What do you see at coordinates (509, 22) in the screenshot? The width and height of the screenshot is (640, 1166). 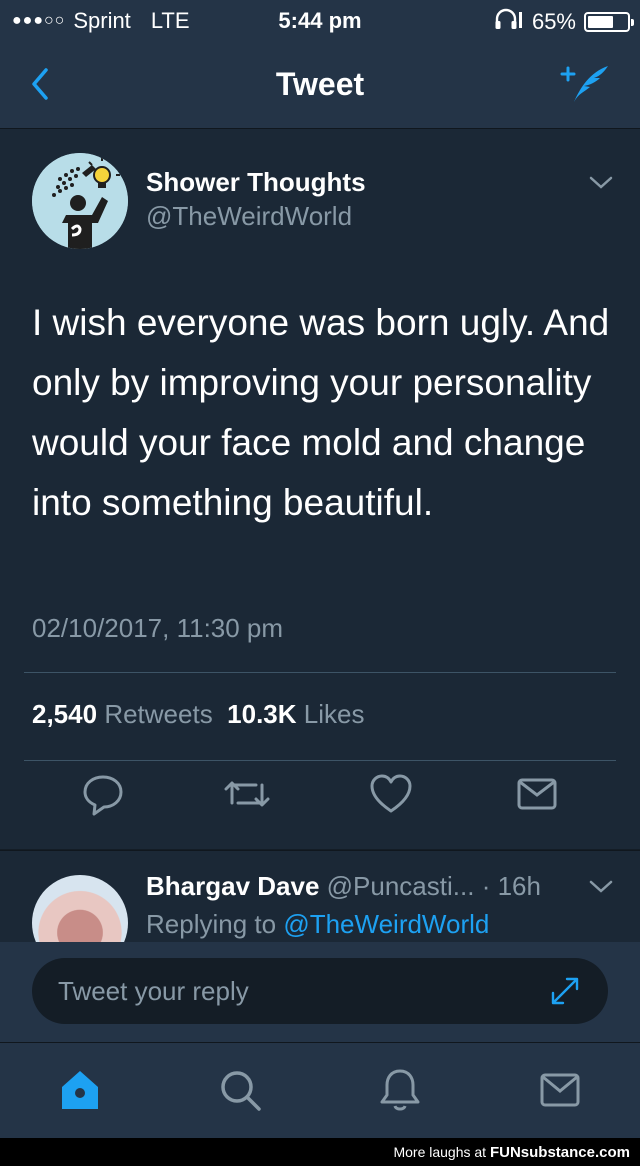 I see `headphones-icon` at bounding box center [509, 22].